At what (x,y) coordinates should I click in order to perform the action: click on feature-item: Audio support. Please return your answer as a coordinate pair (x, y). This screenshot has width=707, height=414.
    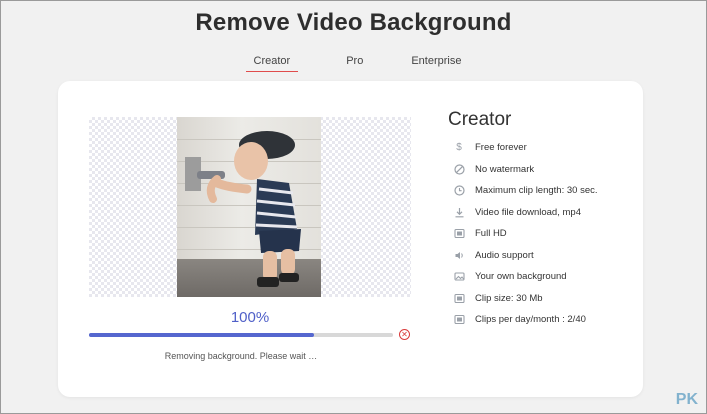
    Looking at the image, I should click on (525, 256).